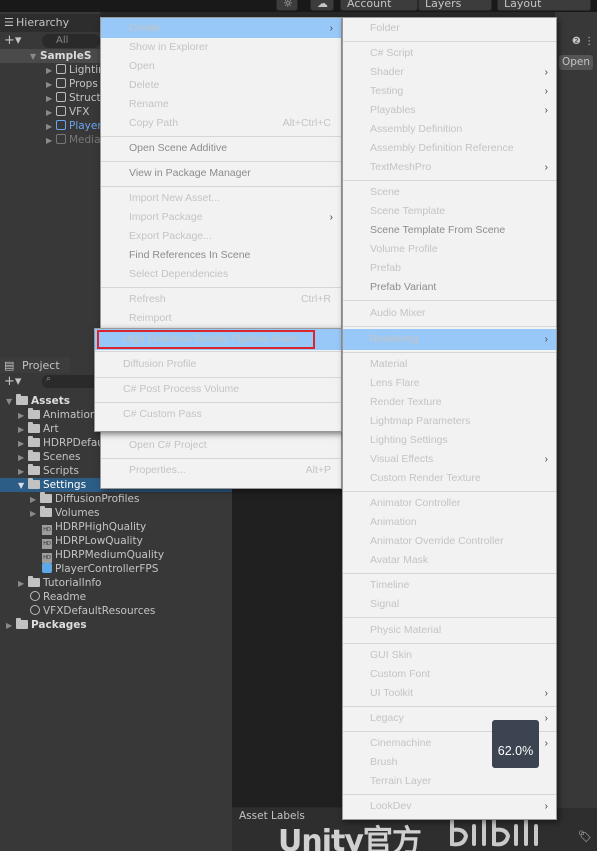  I want to click on layout-dropdown: Layout, so click(544, 5).